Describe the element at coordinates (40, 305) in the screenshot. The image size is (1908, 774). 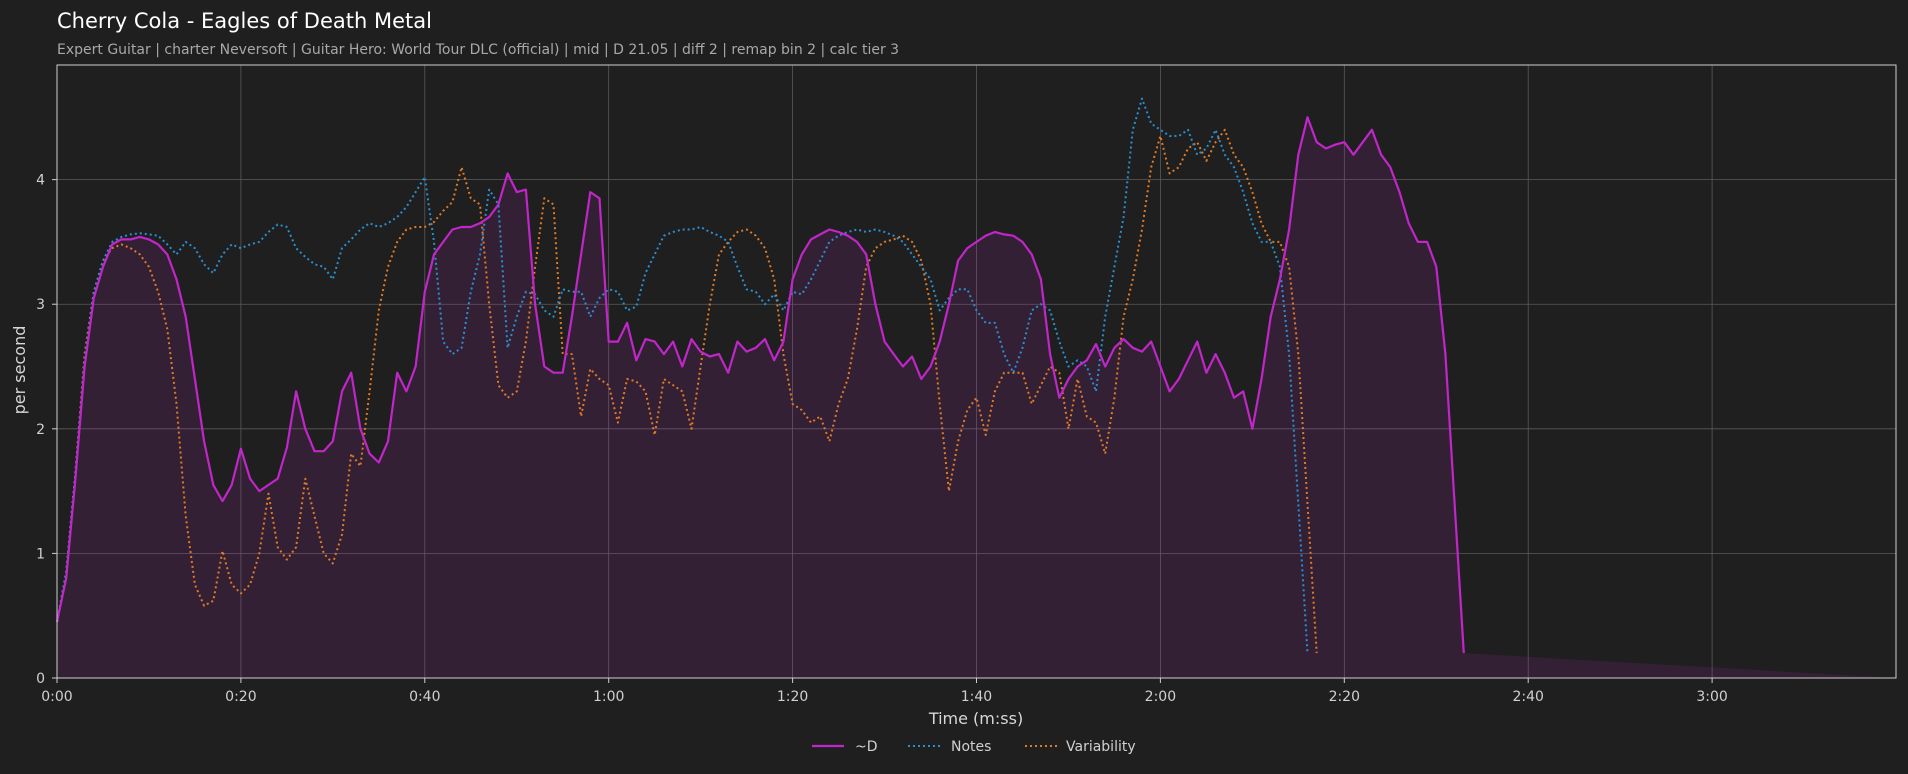
I see `y-tick-label: 3` at that location.